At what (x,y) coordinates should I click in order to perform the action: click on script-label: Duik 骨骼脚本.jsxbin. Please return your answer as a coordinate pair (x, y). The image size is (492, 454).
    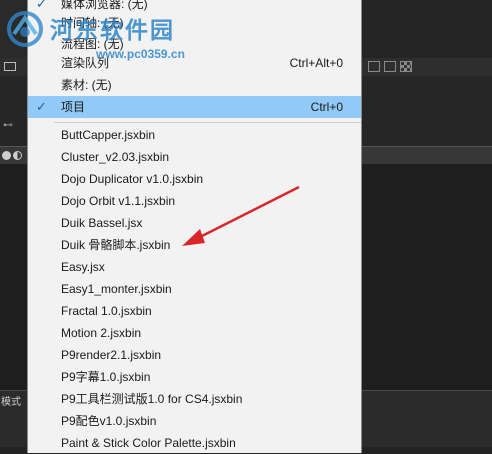
    Looking at the image, I should click on (116, 245).